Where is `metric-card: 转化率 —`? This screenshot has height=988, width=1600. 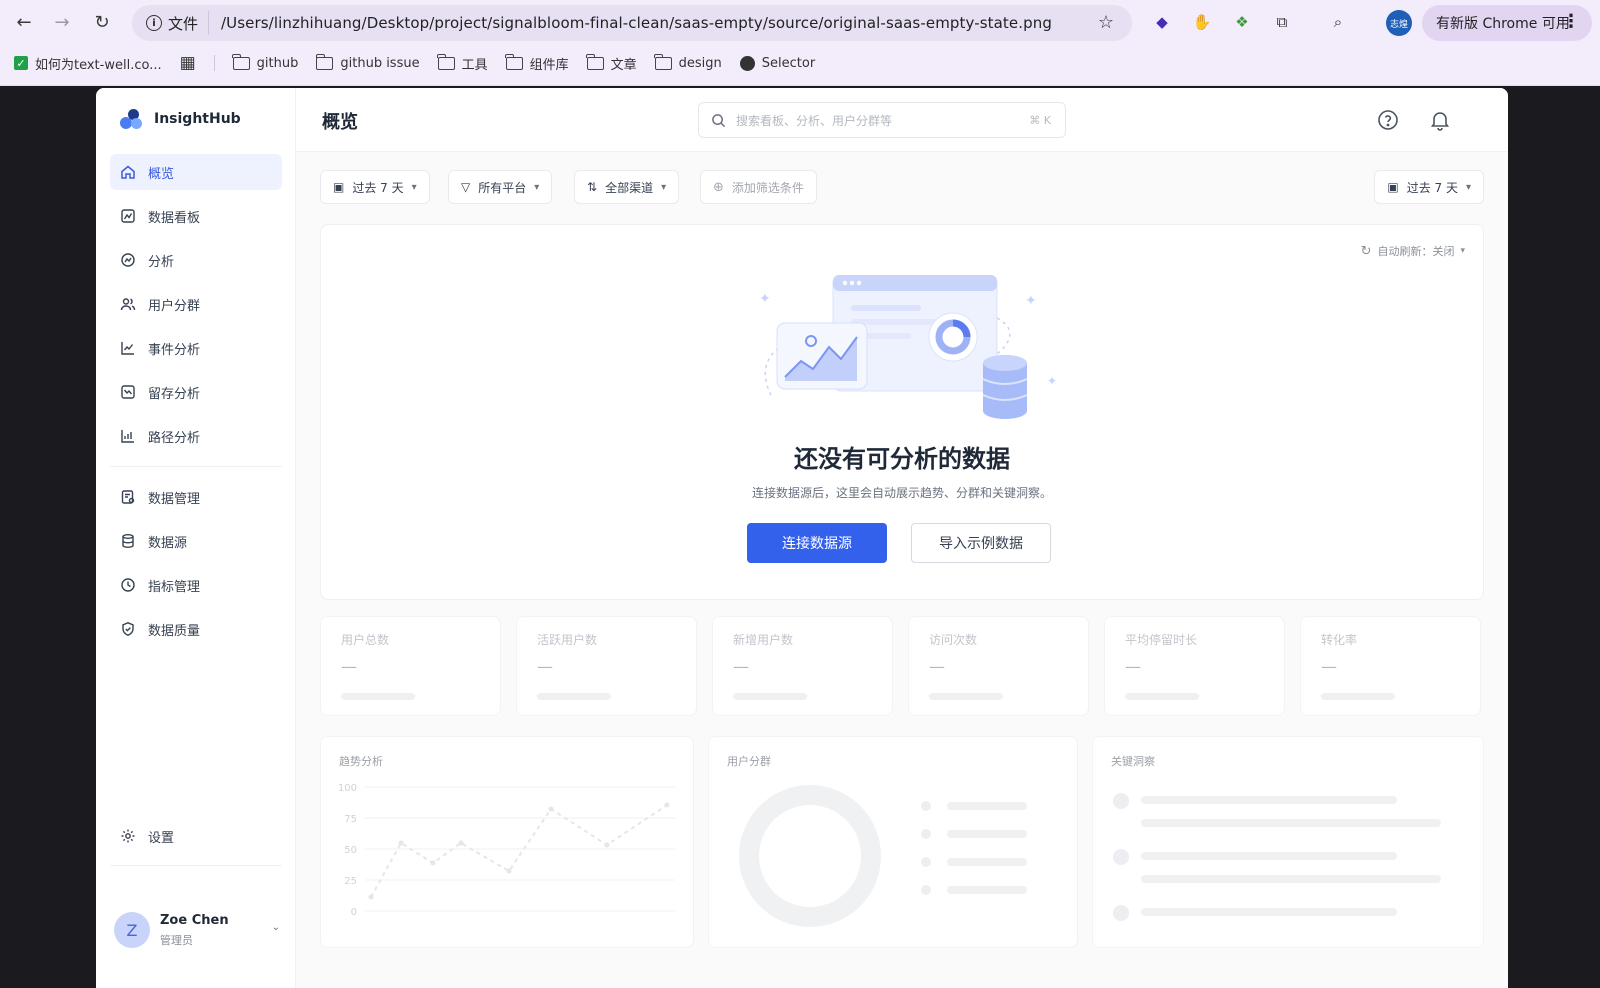
metric-card: 转化率 — is located at coordinates (1390, 666).